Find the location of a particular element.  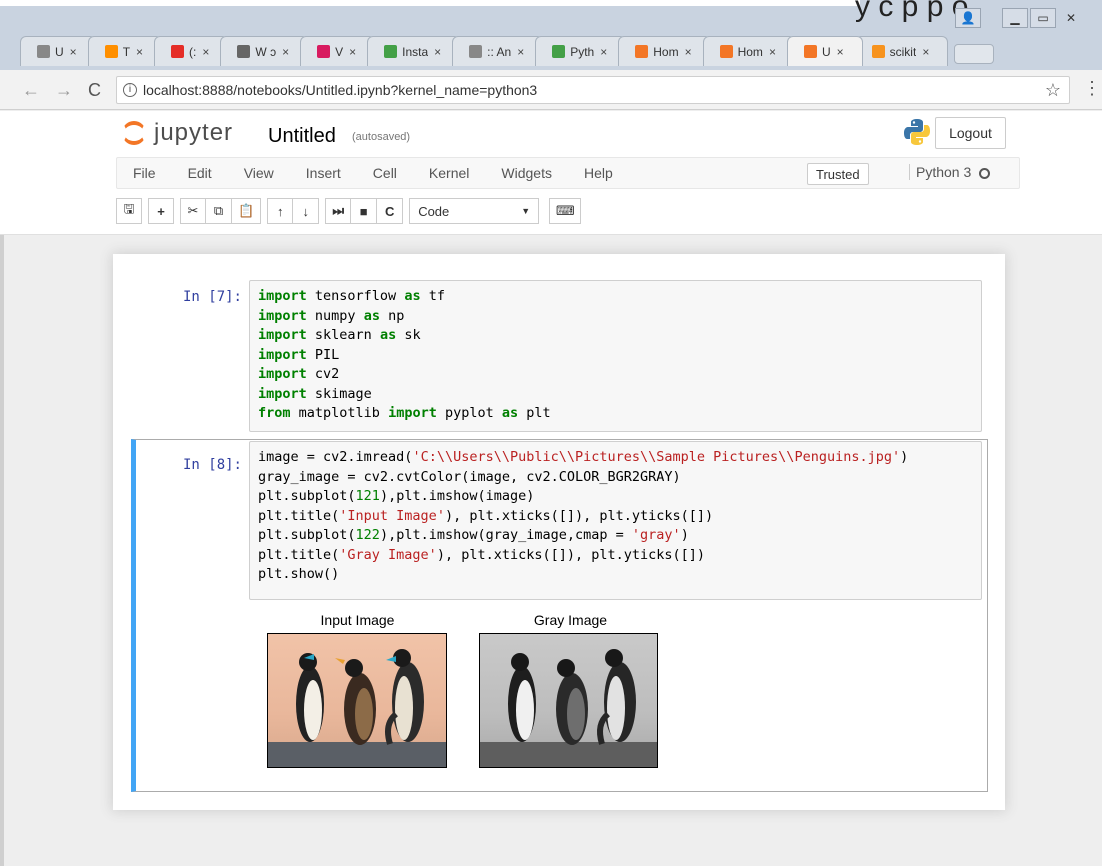

chevron-down-icon: ▼ is located at coordinates (526, 211).